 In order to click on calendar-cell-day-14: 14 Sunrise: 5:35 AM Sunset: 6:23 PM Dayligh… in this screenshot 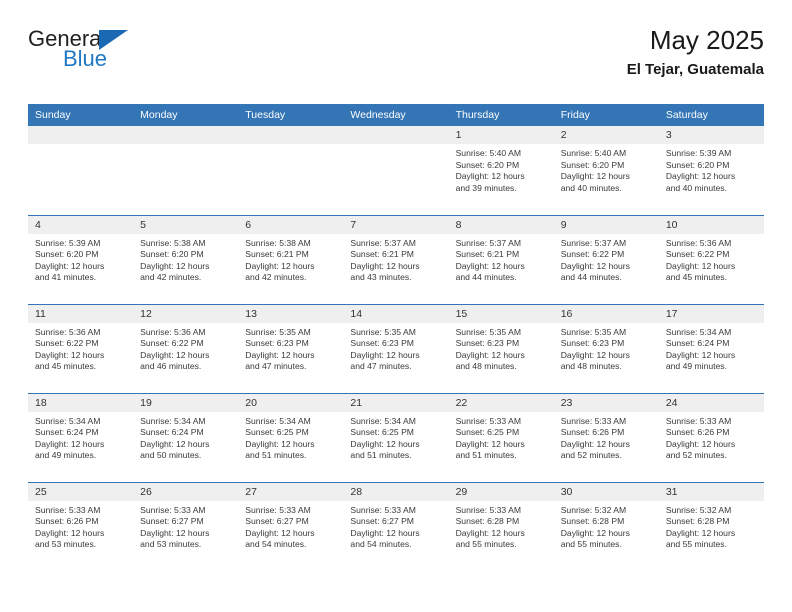, I will do `click(396, 348)`.